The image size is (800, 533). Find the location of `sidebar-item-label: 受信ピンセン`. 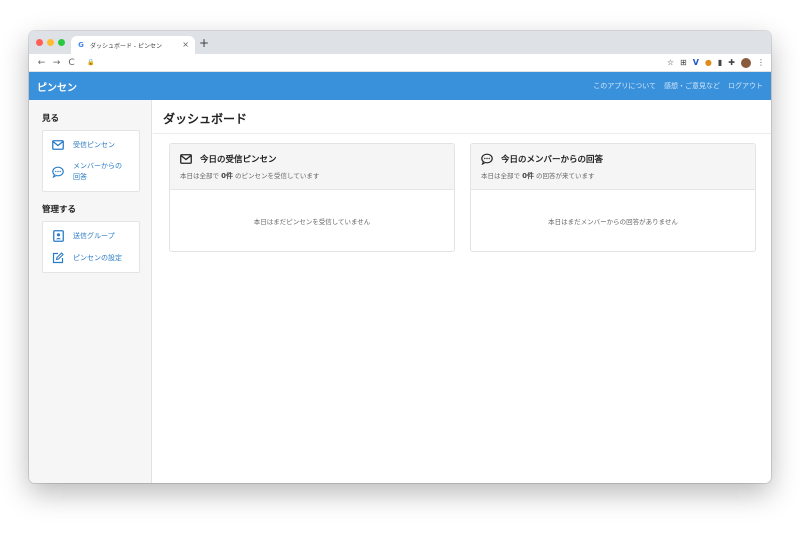

sidebar-item-label: 受信ピンセン is located at coordinates (94, 144).